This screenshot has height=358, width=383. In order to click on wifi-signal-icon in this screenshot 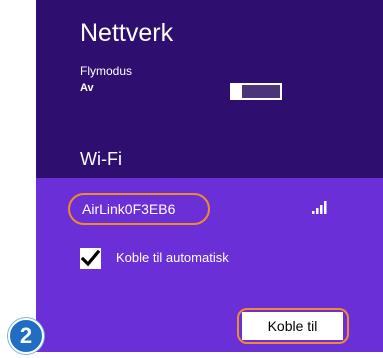, I will do `click(319, 207)`.